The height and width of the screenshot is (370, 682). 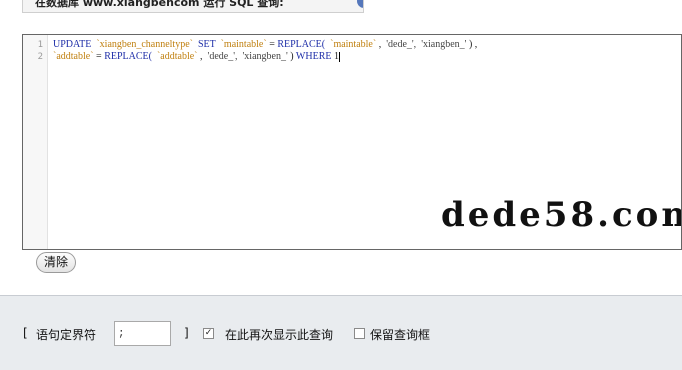 I want to click on keep-query-box-label: 保留查询框, so click(x=400, y=334).